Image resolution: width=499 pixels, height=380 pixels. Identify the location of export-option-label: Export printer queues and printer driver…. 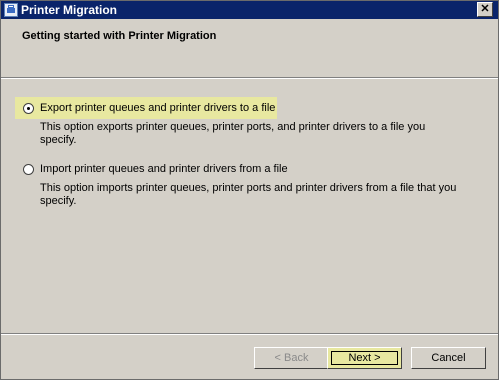
(157, 108).